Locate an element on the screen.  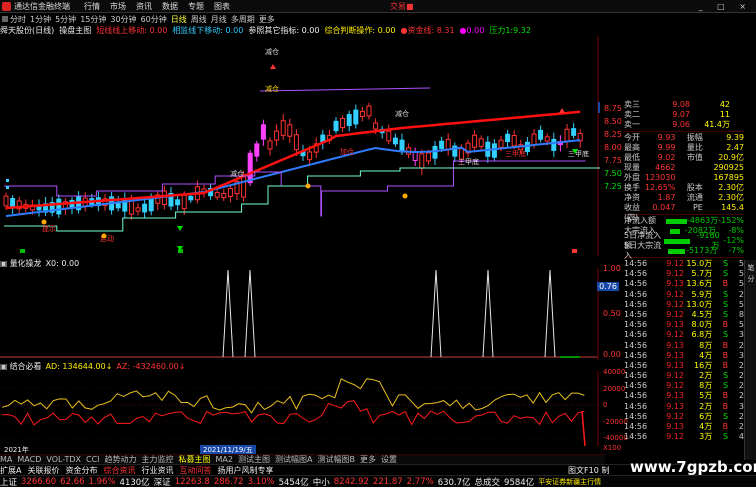
sh-amount: 4130亿 is located at coordinates (134, 482).